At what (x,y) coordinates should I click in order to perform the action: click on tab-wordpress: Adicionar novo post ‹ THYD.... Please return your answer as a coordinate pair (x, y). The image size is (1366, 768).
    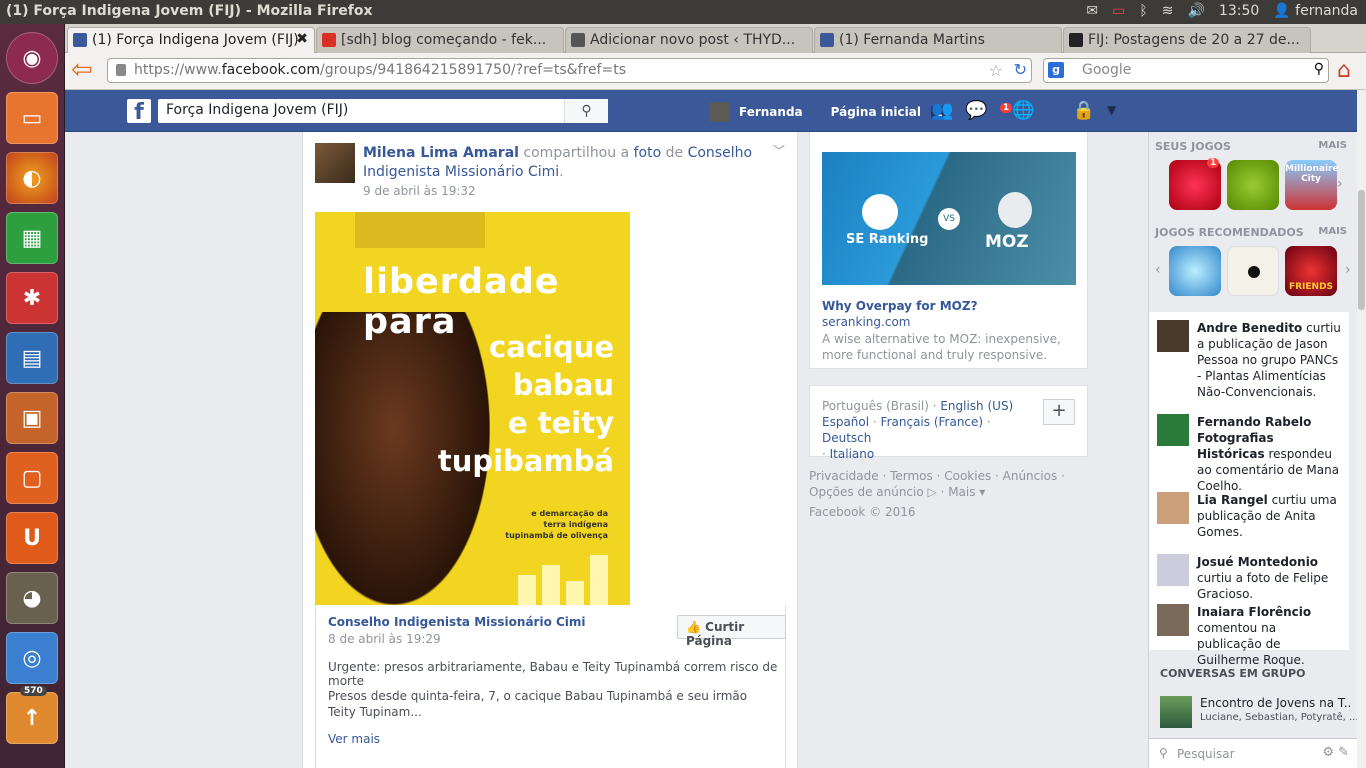
    Looking at the image, I should click on (689, 40).